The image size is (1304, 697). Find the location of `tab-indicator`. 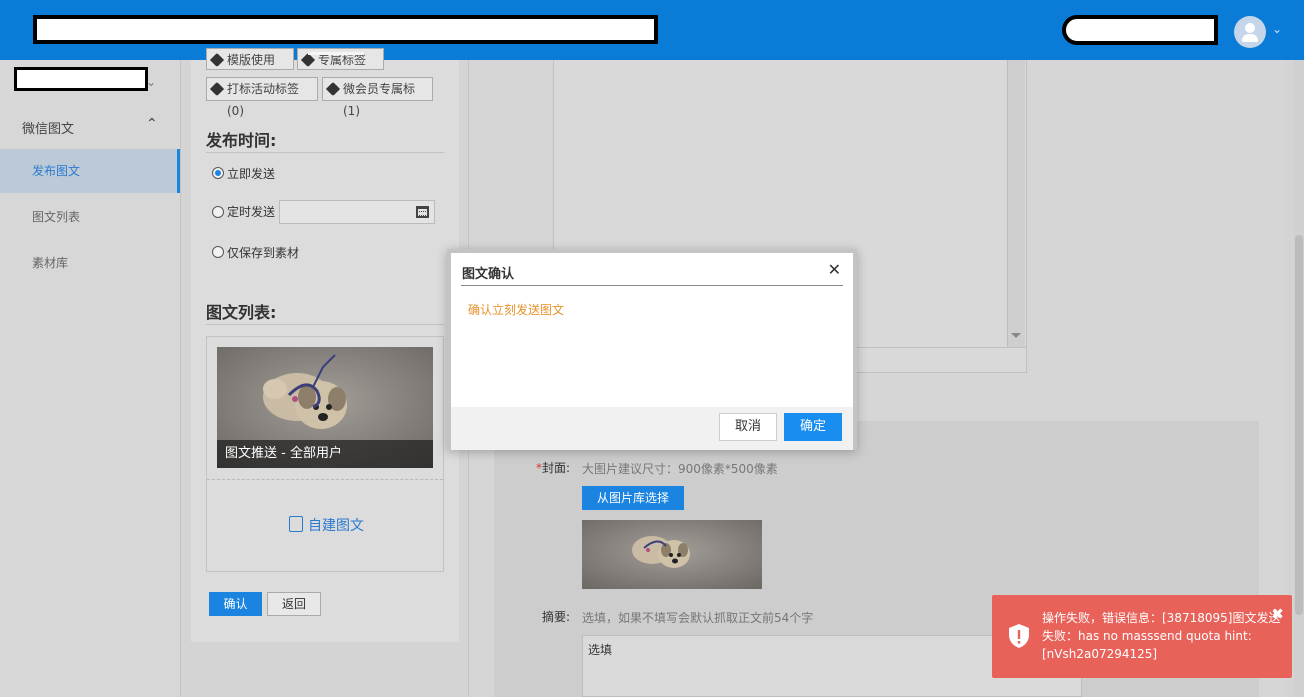

tab-indicator is located at coordinates (336, 53).